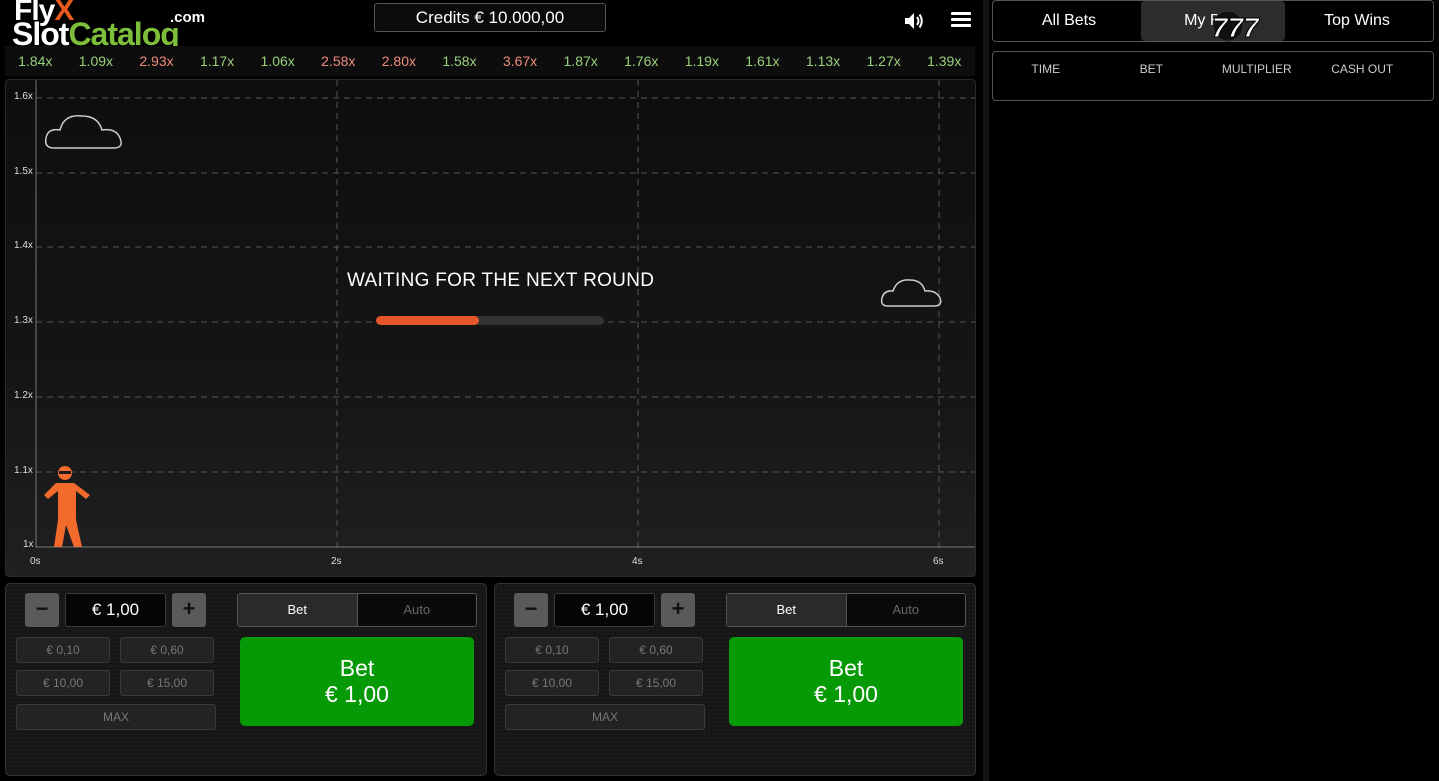  I want to click on history-multiplier: 2.80x, so click(398, 61).